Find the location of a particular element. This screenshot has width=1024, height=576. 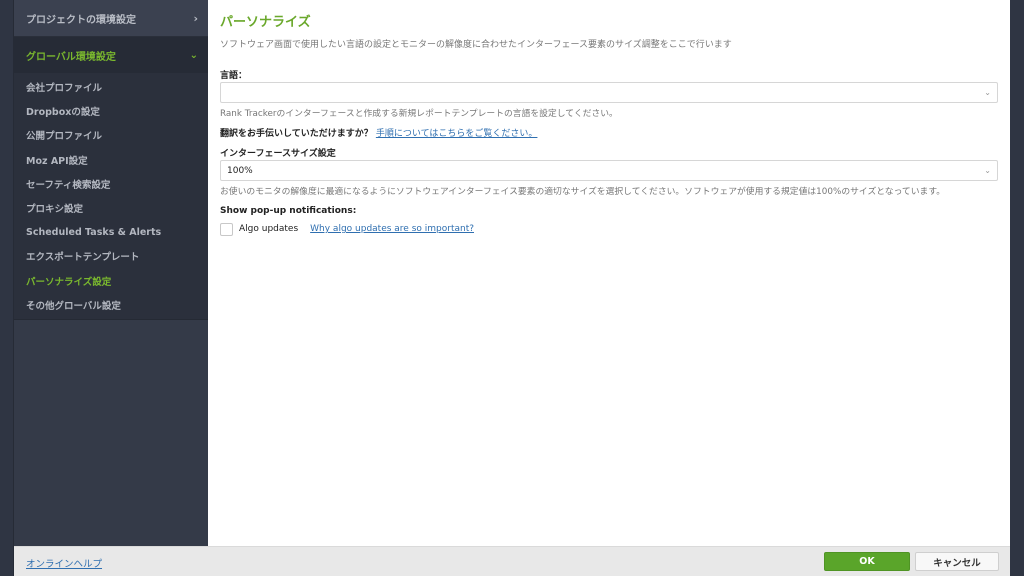

interface-size-value: 100% is located at coordinates (240, 170).